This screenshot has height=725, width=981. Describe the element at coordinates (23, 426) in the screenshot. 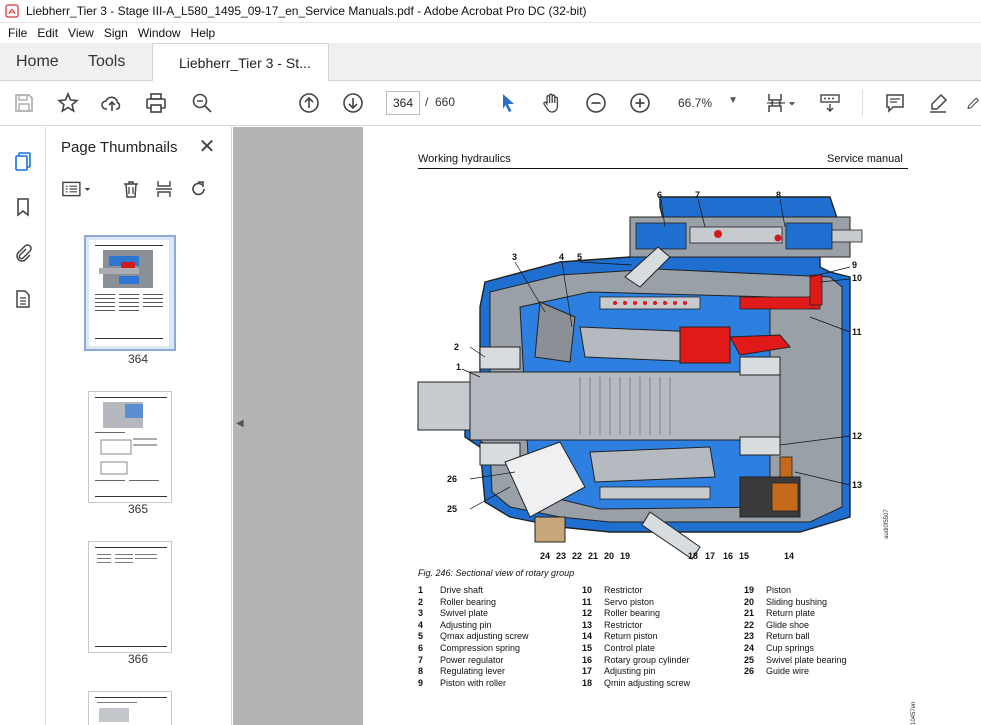

I see `navigation-rail` at that location.